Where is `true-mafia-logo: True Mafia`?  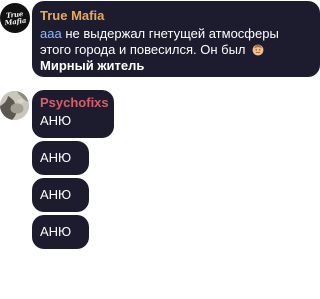 true-mafia-logo: True Mafia is located at coordinates (15, 18).